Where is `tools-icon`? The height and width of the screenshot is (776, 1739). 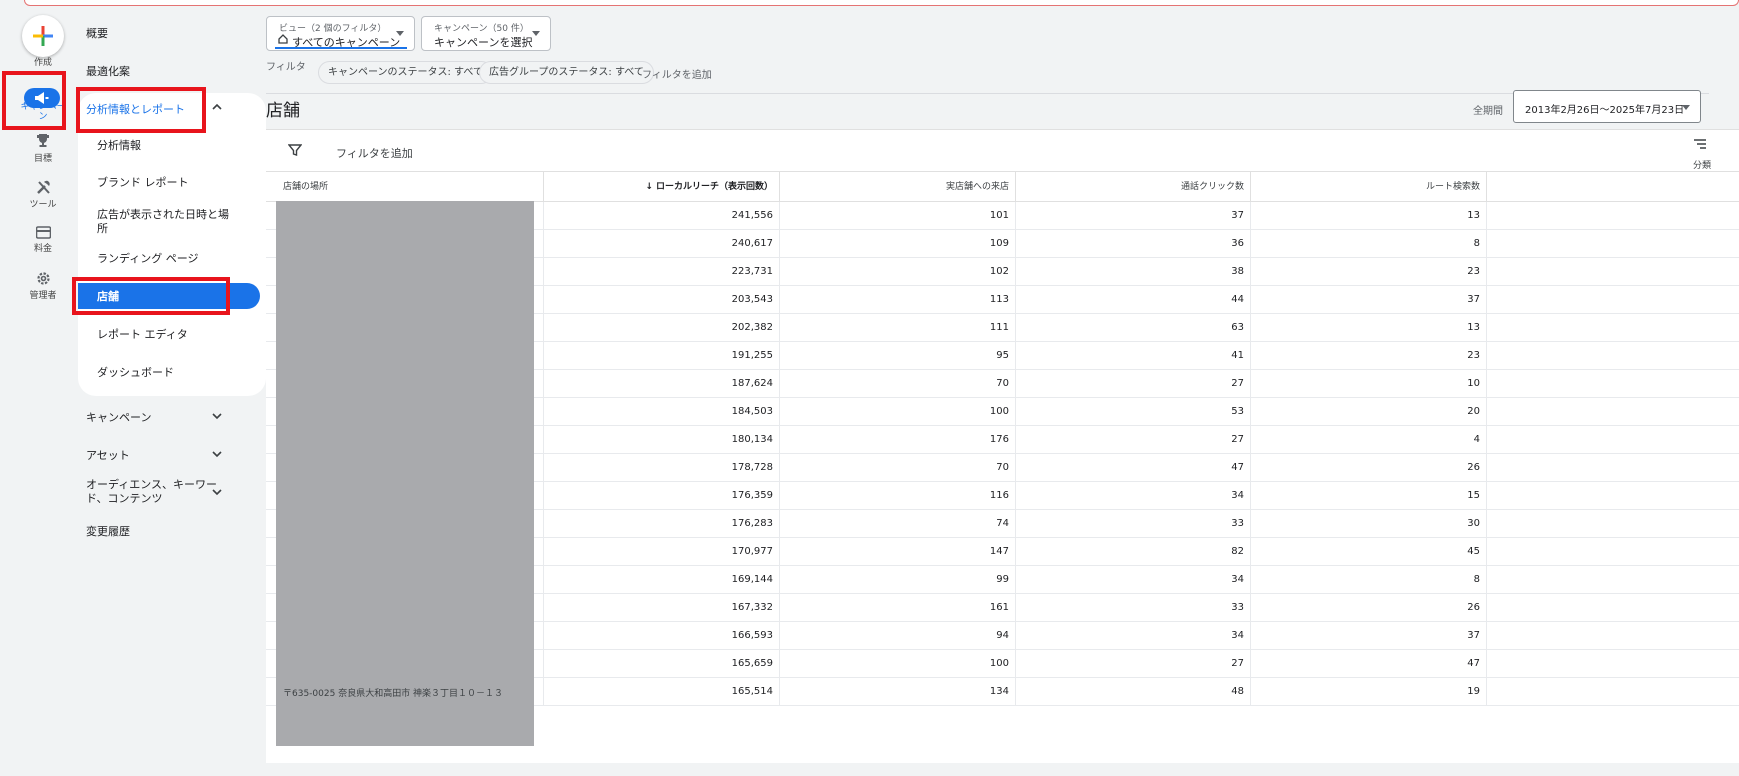
tools-icon is located at coordinates (43, 187).